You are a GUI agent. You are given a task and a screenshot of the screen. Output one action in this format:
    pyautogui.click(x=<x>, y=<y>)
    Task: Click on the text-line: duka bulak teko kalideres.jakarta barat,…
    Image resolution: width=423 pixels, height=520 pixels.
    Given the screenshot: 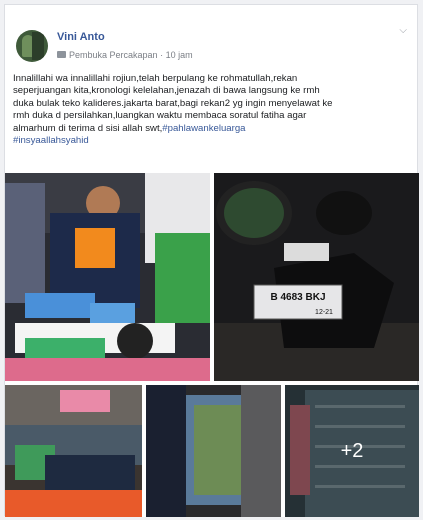 What is the action you would take?
    pyautogui.click(x=173, y=103)
    